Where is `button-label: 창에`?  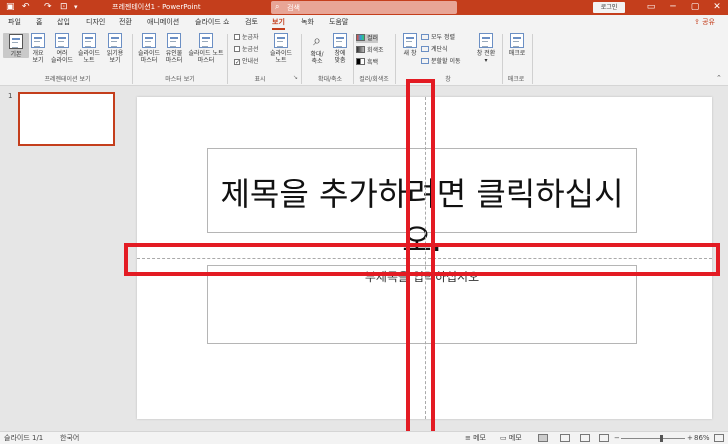 button-label: 창에 is located at coordinates (340, 53).